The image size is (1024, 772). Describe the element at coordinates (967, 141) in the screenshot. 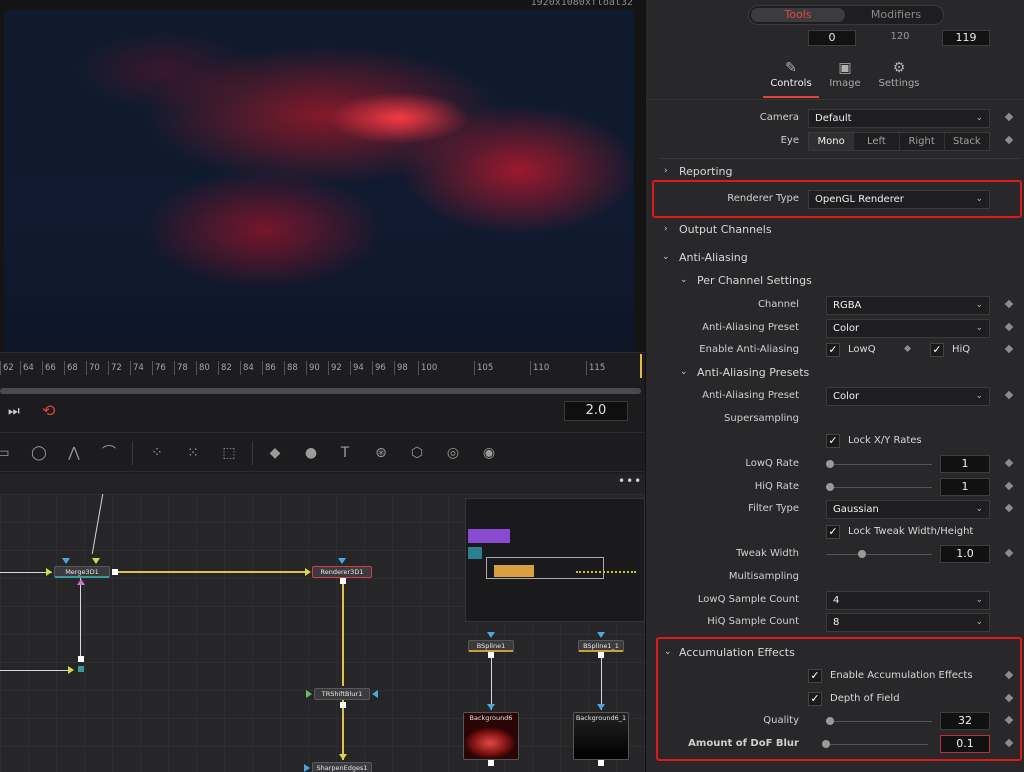

I see `eye-stack: Stack` at that location.